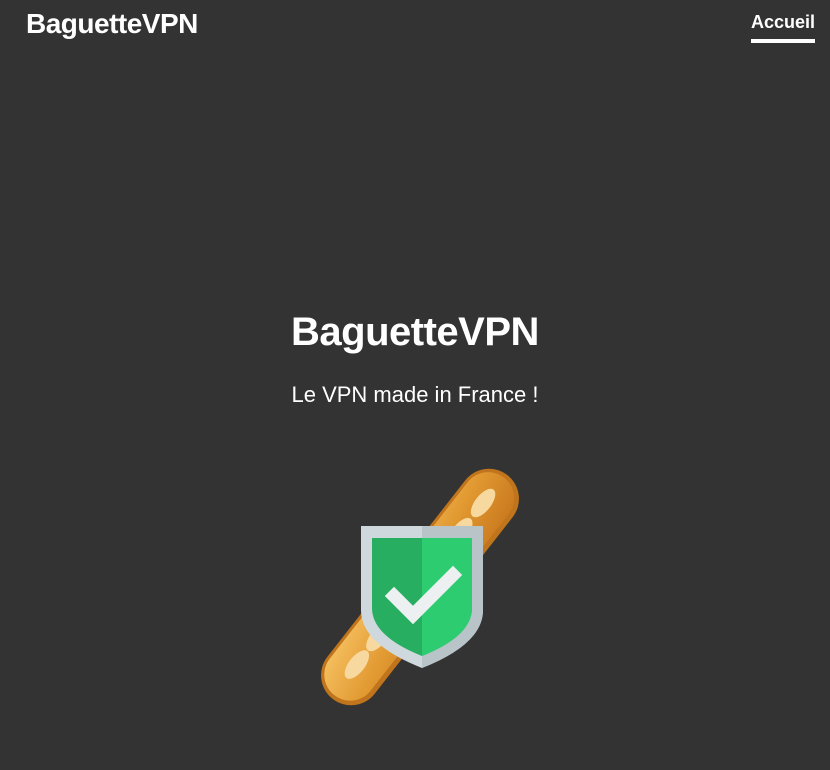  What do you see at coordinates (415, 332) in the screenshot?
I see `page-title: BaguetteVPN` at bounding box center [415, 332].